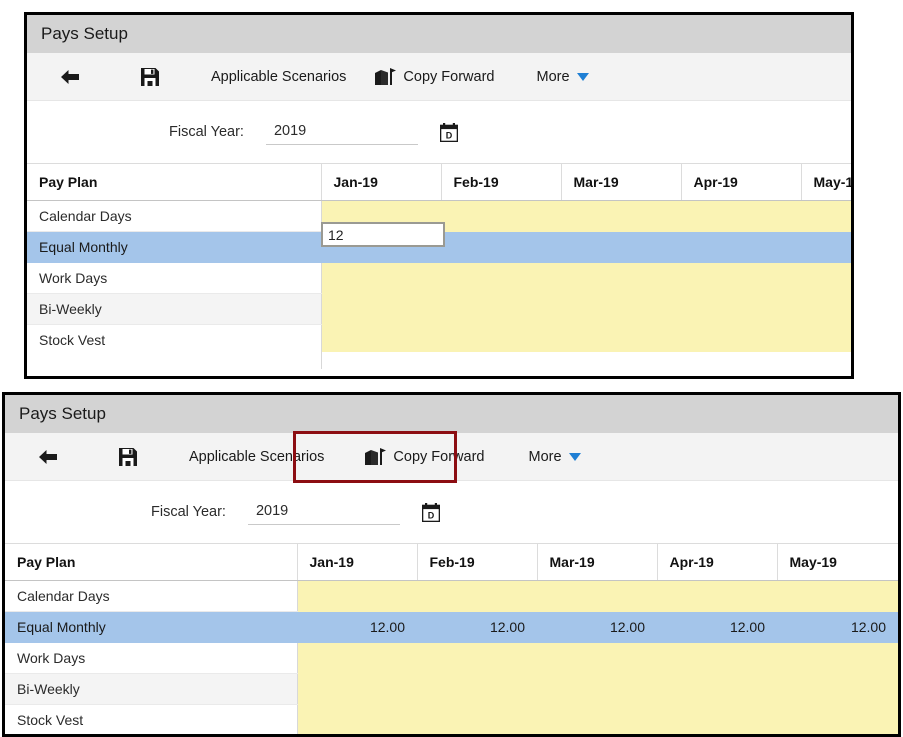  I want to click on fiscal-year-input-bottom, so click(323, 512).